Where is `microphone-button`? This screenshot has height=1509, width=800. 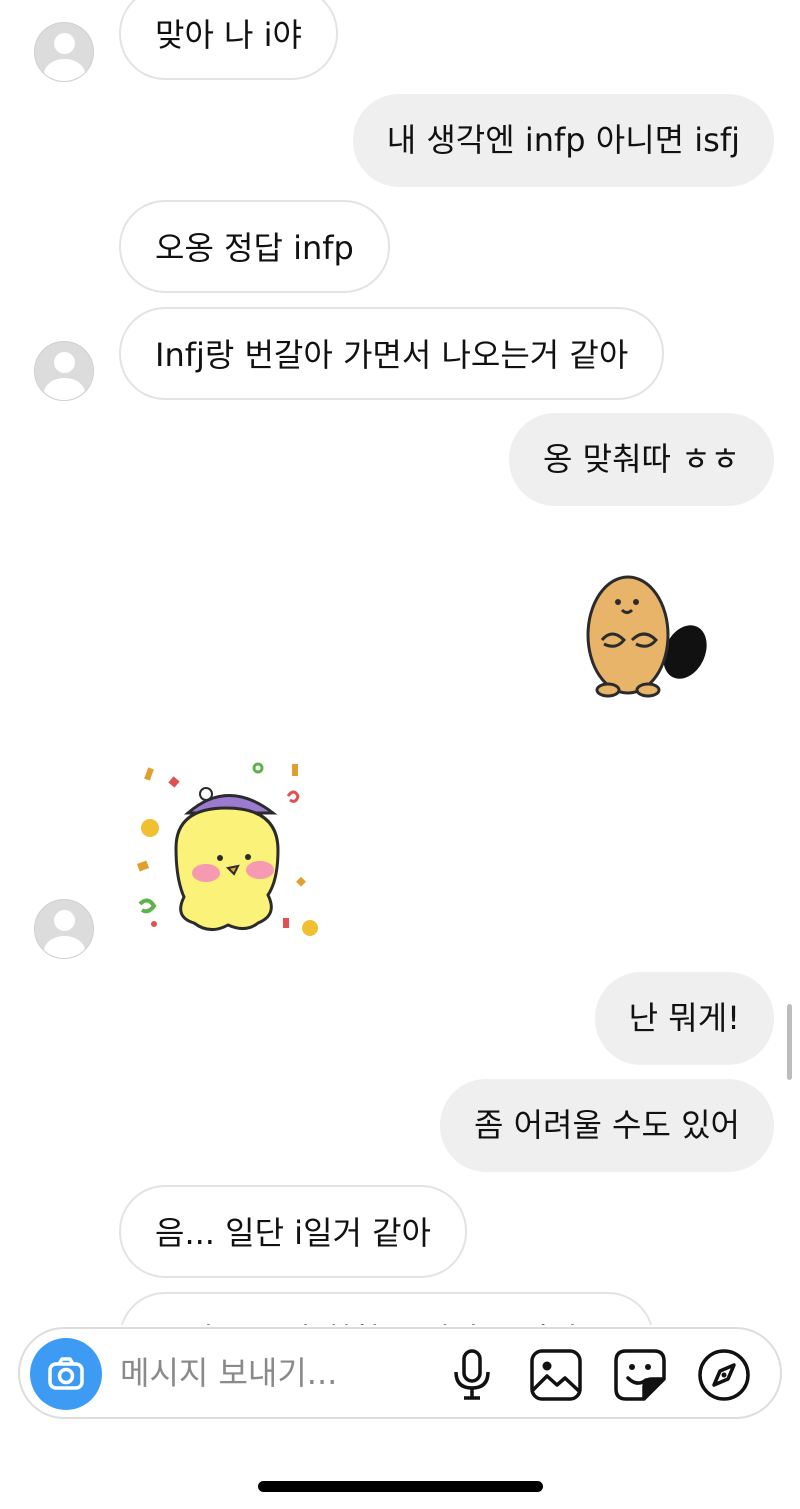 microphone-button is located at coordinates (472, 1375).